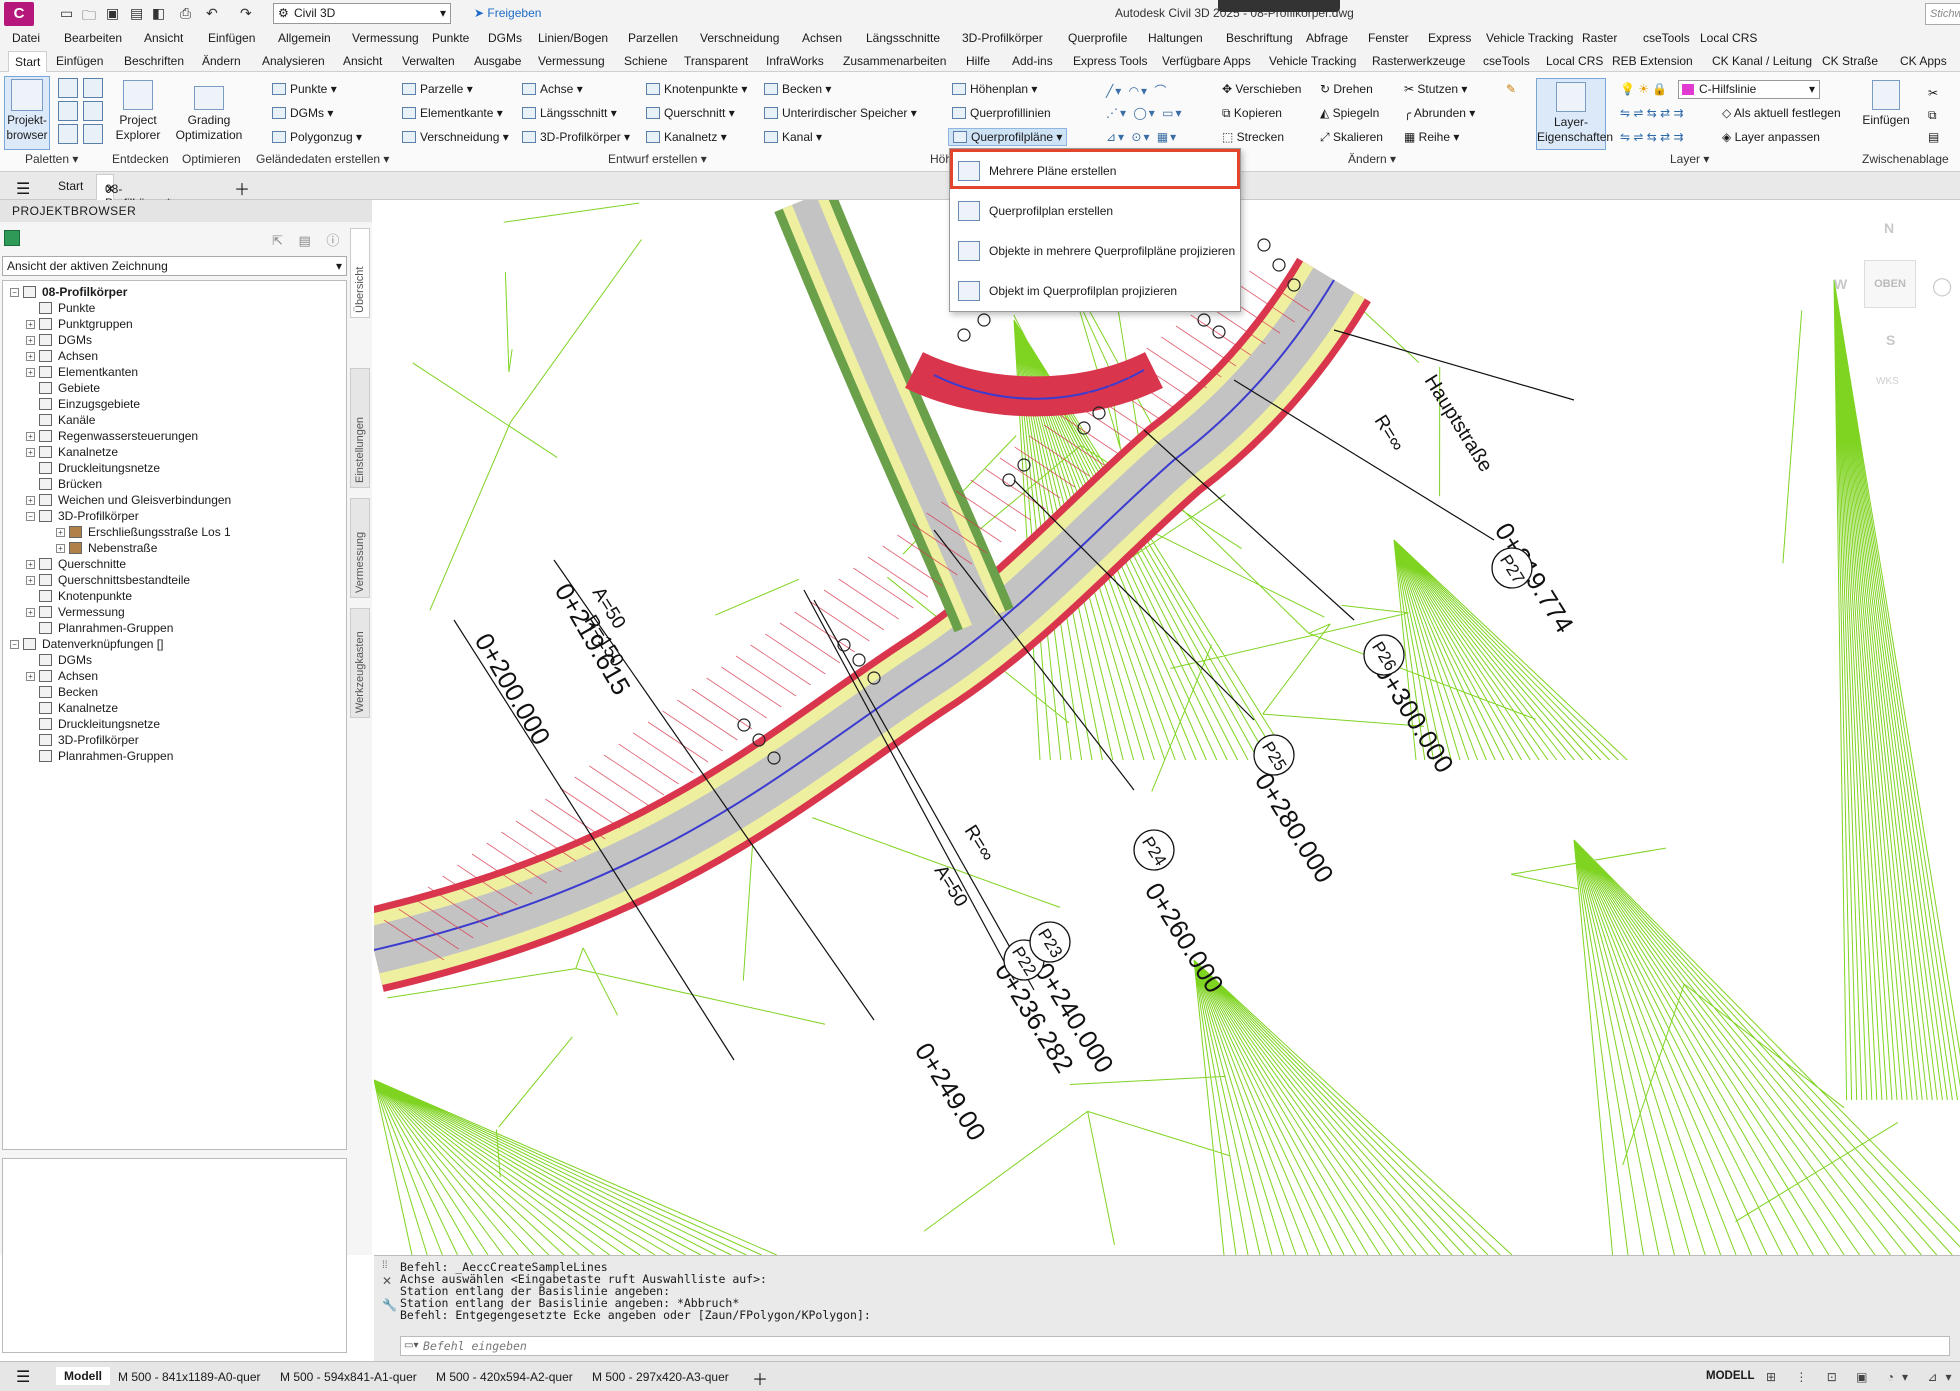  What do you see at coordinates (118, 436) in the screenshot?
I see `tree-item: Regenwassersteuerungen` at bounding box center [118, 436].